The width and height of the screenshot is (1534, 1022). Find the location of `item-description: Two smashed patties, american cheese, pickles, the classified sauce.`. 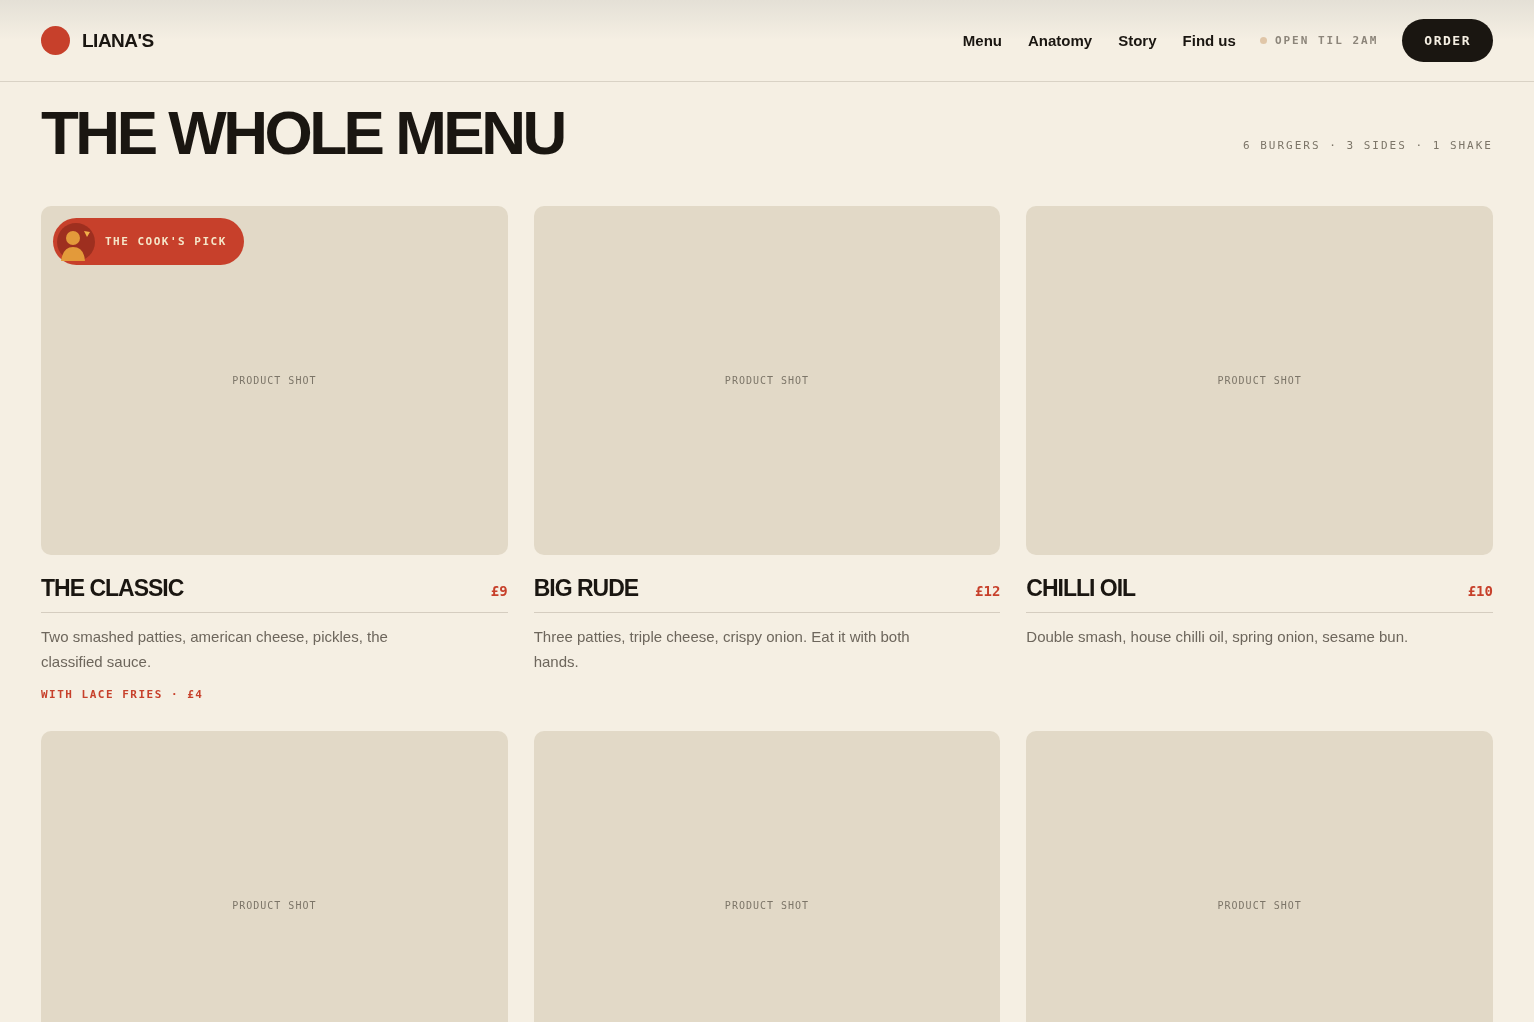

item-description: Two smashed patties, american cheese, pickles, the classified sauce. is located at coordinates (215, 649).